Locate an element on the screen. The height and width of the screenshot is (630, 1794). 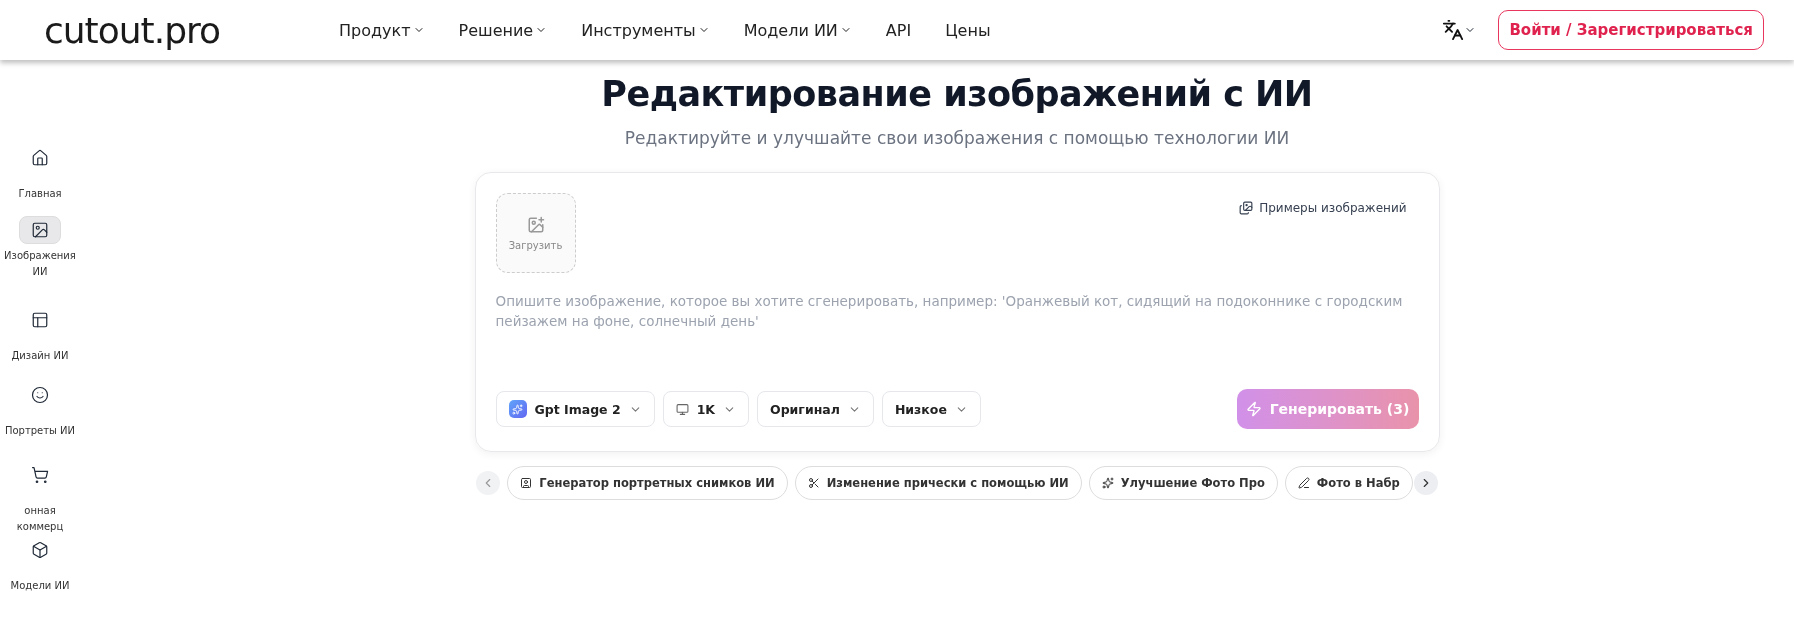
page-title: Редактирование изображений с ИИ is located at coordinates (957, 94).